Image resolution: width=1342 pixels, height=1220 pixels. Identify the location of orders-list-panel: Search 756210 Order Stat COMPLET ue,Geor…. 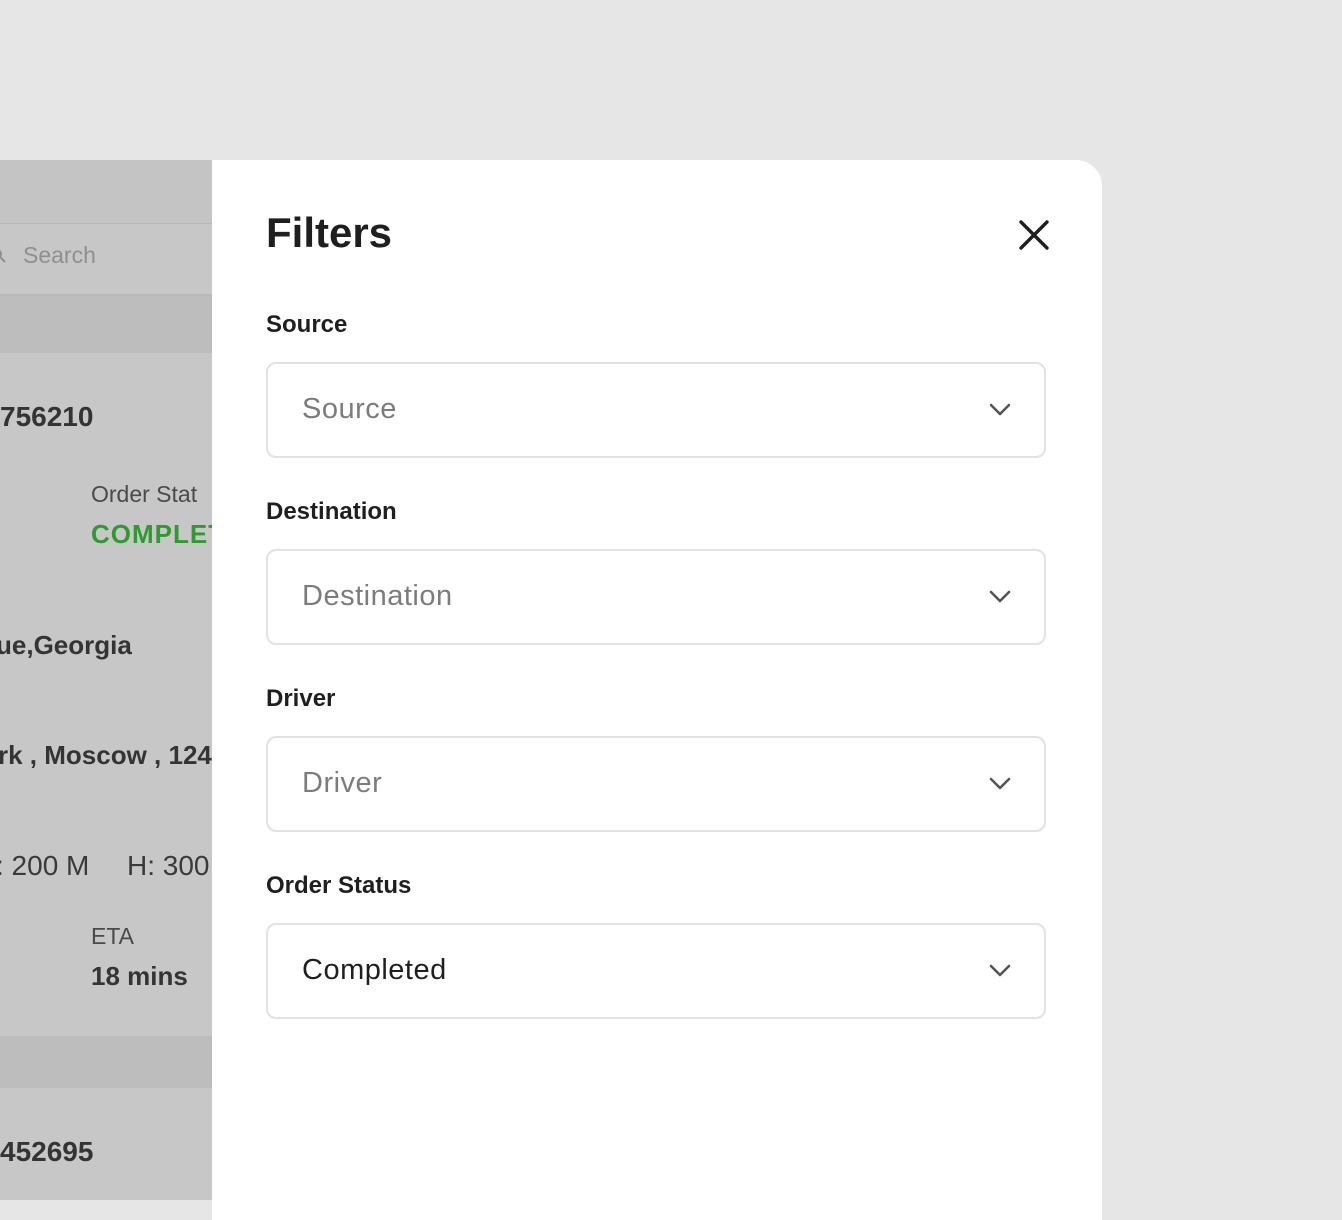
(106, 680).